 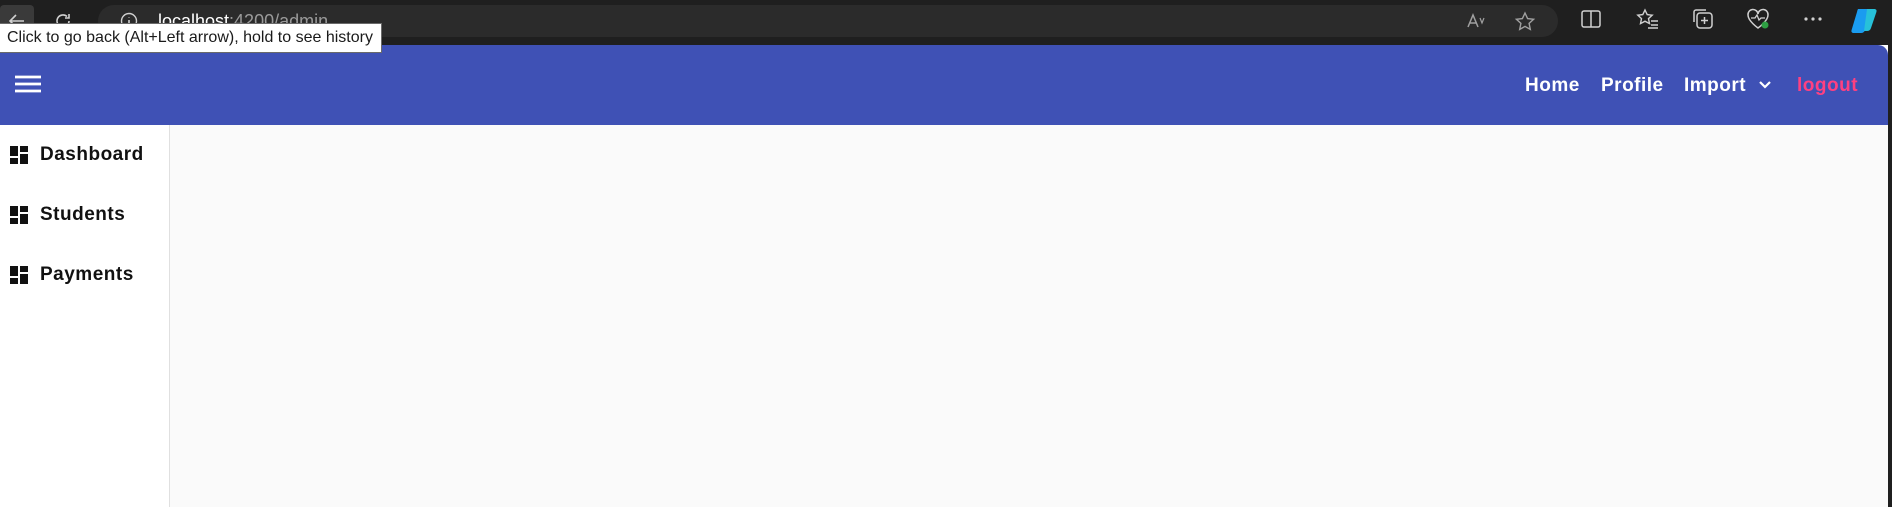 I want to click on sidebar-item-payments: Payments, so click(x=72, y=275).